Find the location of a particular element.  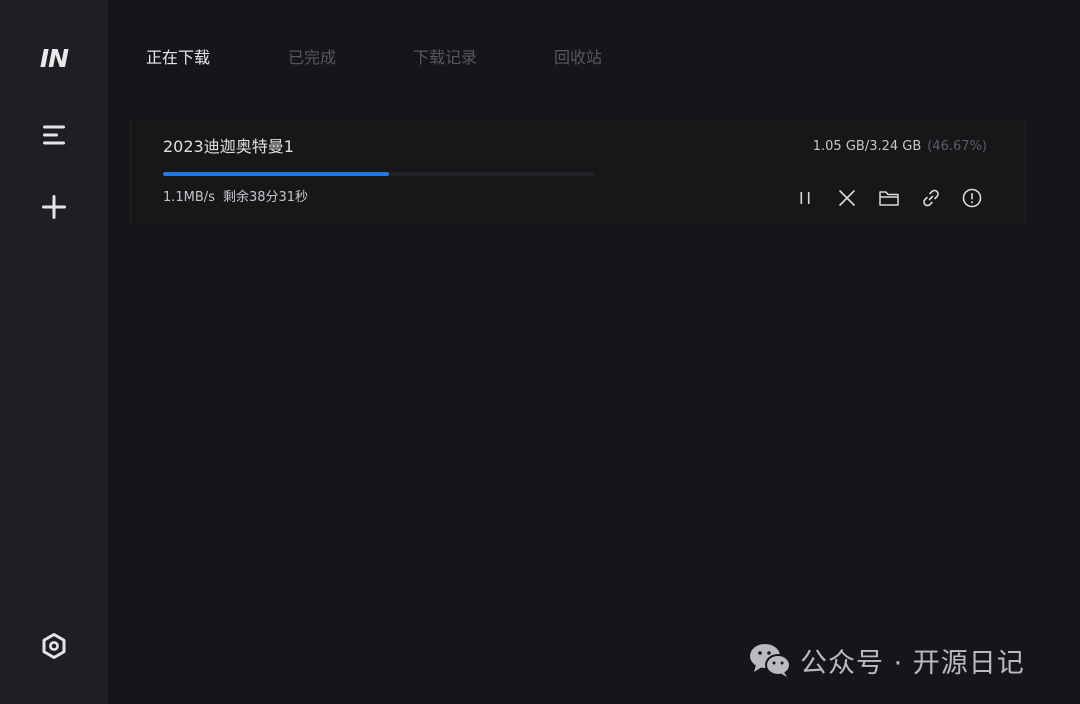

open-folder-button is located at coordinates (889, 198).